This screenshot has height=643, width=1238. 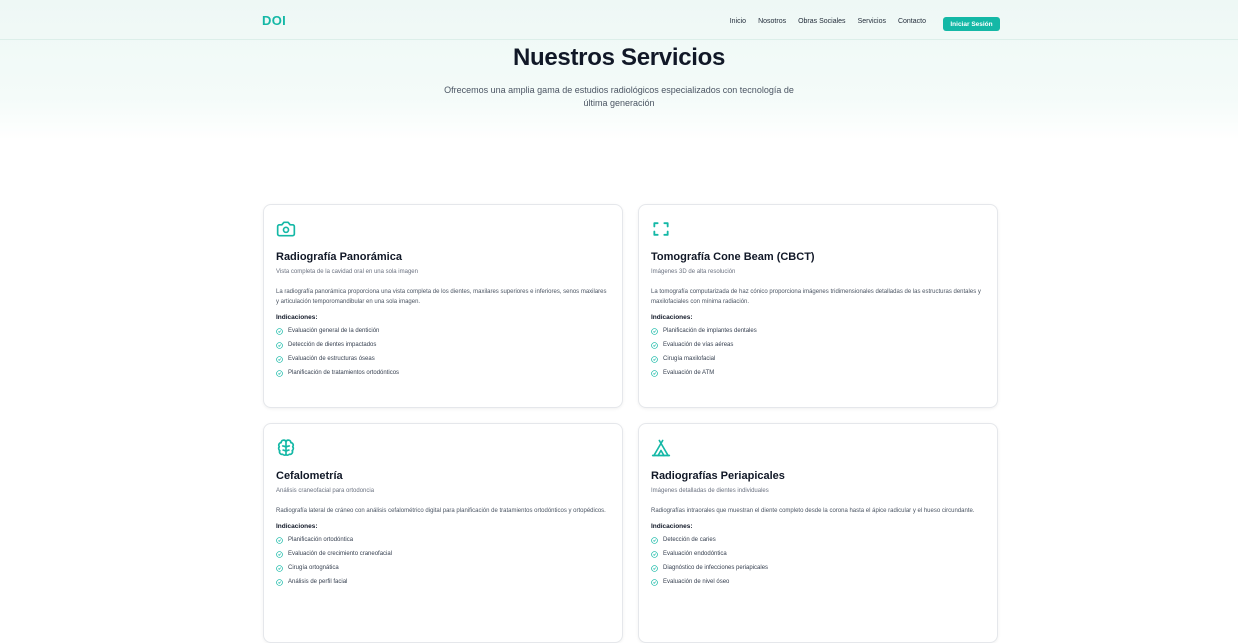 What do you see at coordinates (695, 554) in the screenshot?
I see `indication-text: Evaluación endodóntica` at bounding box center [695, 554].